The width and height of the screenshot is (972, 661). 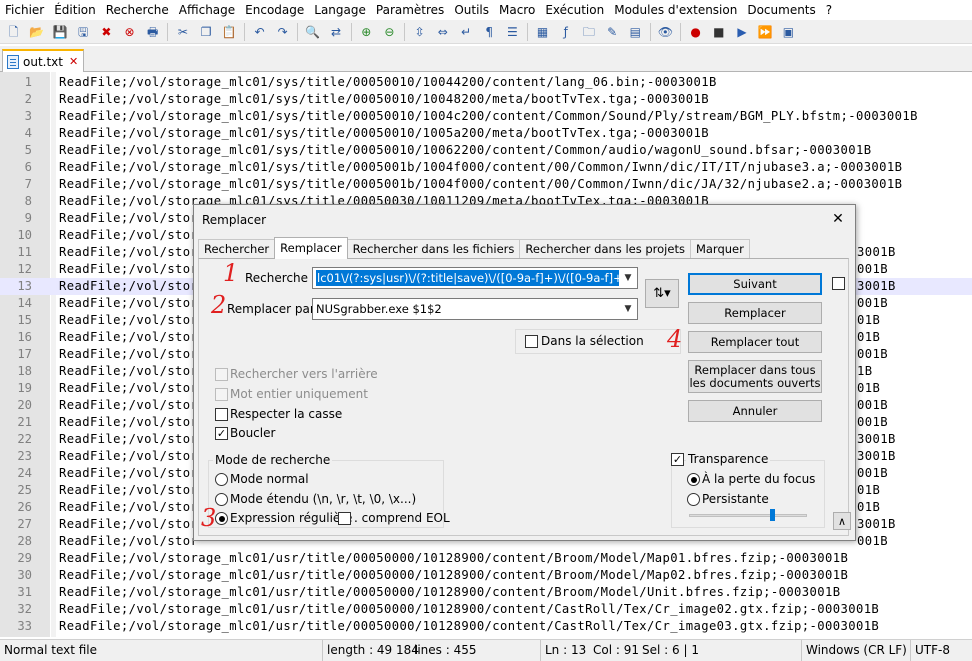 I want to click on mode-extended-radio, so click(x=221, y=499).